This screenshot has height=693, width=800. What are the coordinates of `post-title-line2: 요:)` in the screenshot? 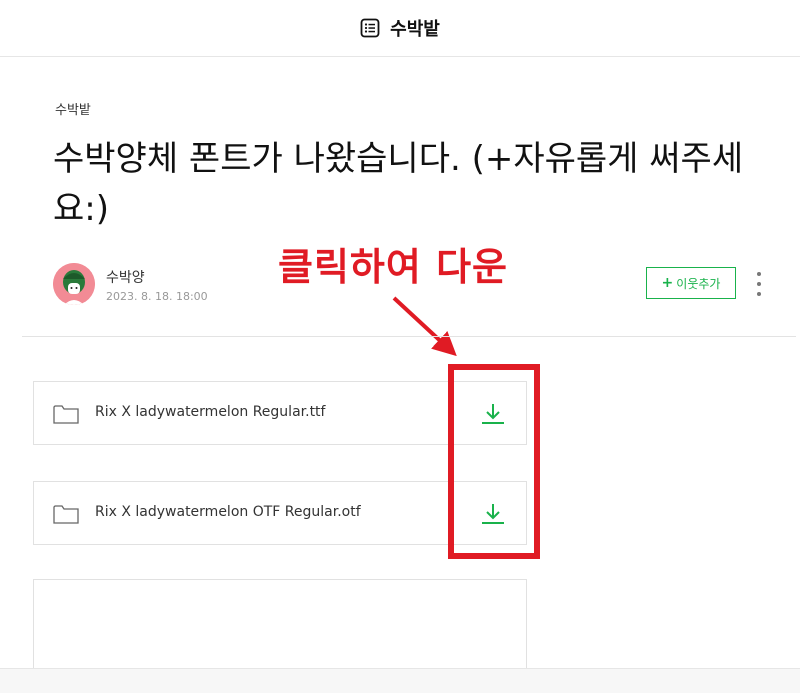 It's located at (81, 209).